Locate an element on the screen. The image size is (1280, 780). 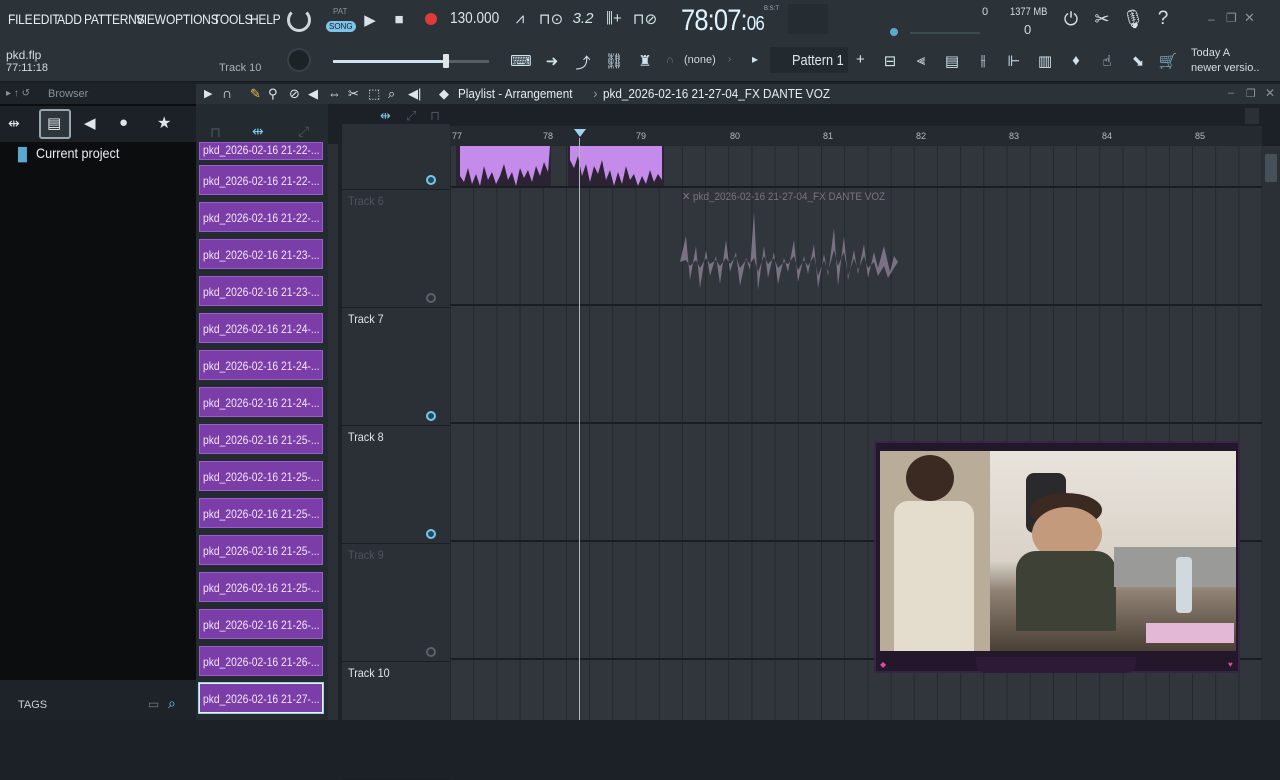
menu-view: VIEW is located at coordinates (151, 19).